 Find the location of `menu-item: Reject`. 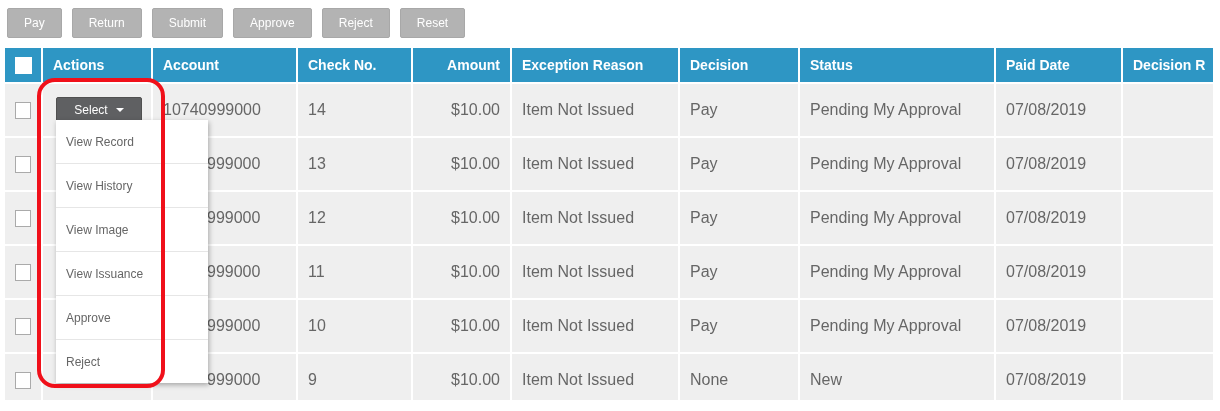

menu-item: Reject is located at coordinates (132, 361).